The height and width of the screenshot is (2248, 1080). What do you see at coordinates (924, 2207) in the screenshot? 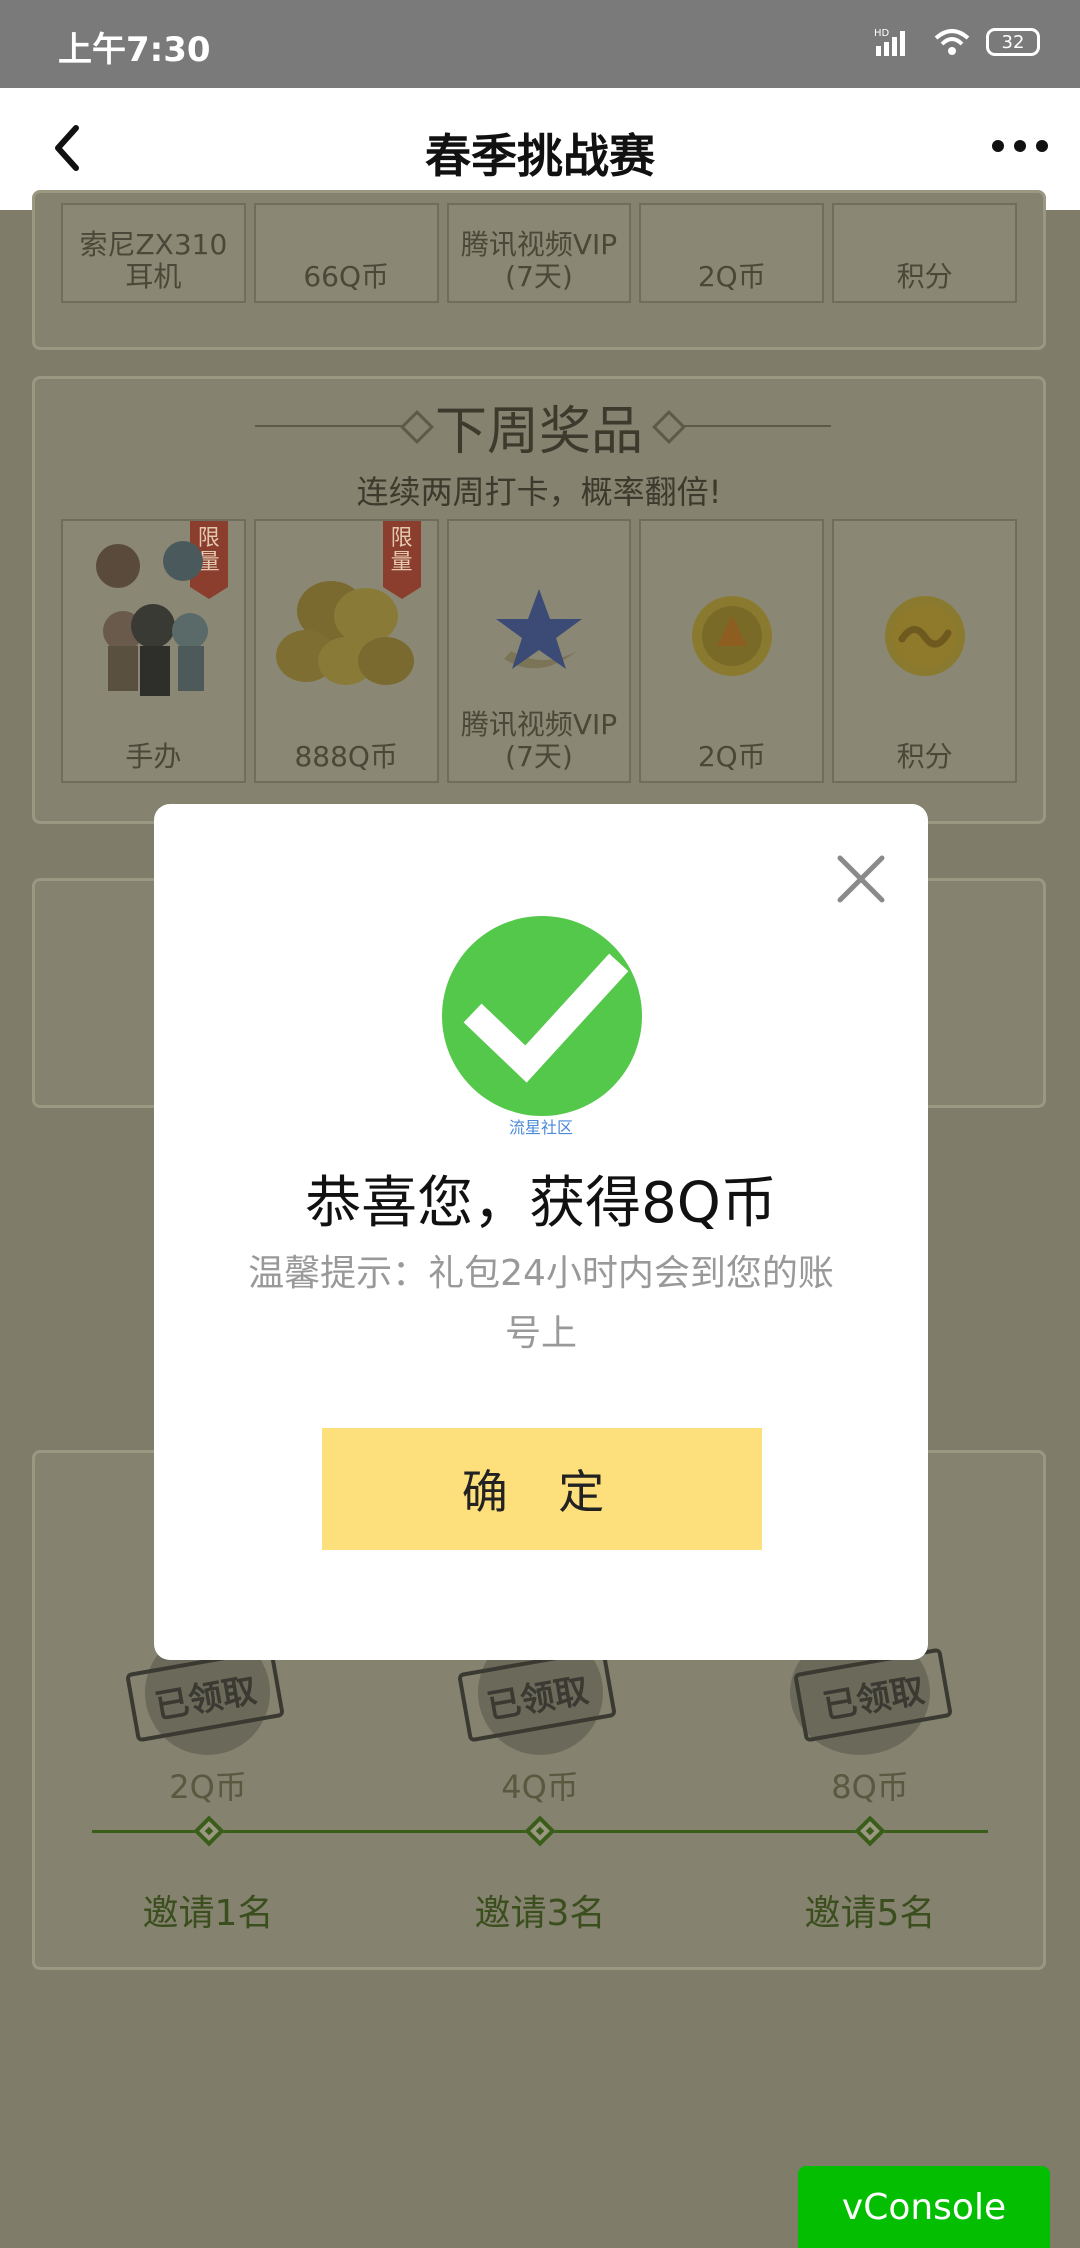
I see `vconsole-button: vConsole` at bounding box center [924, 2207].